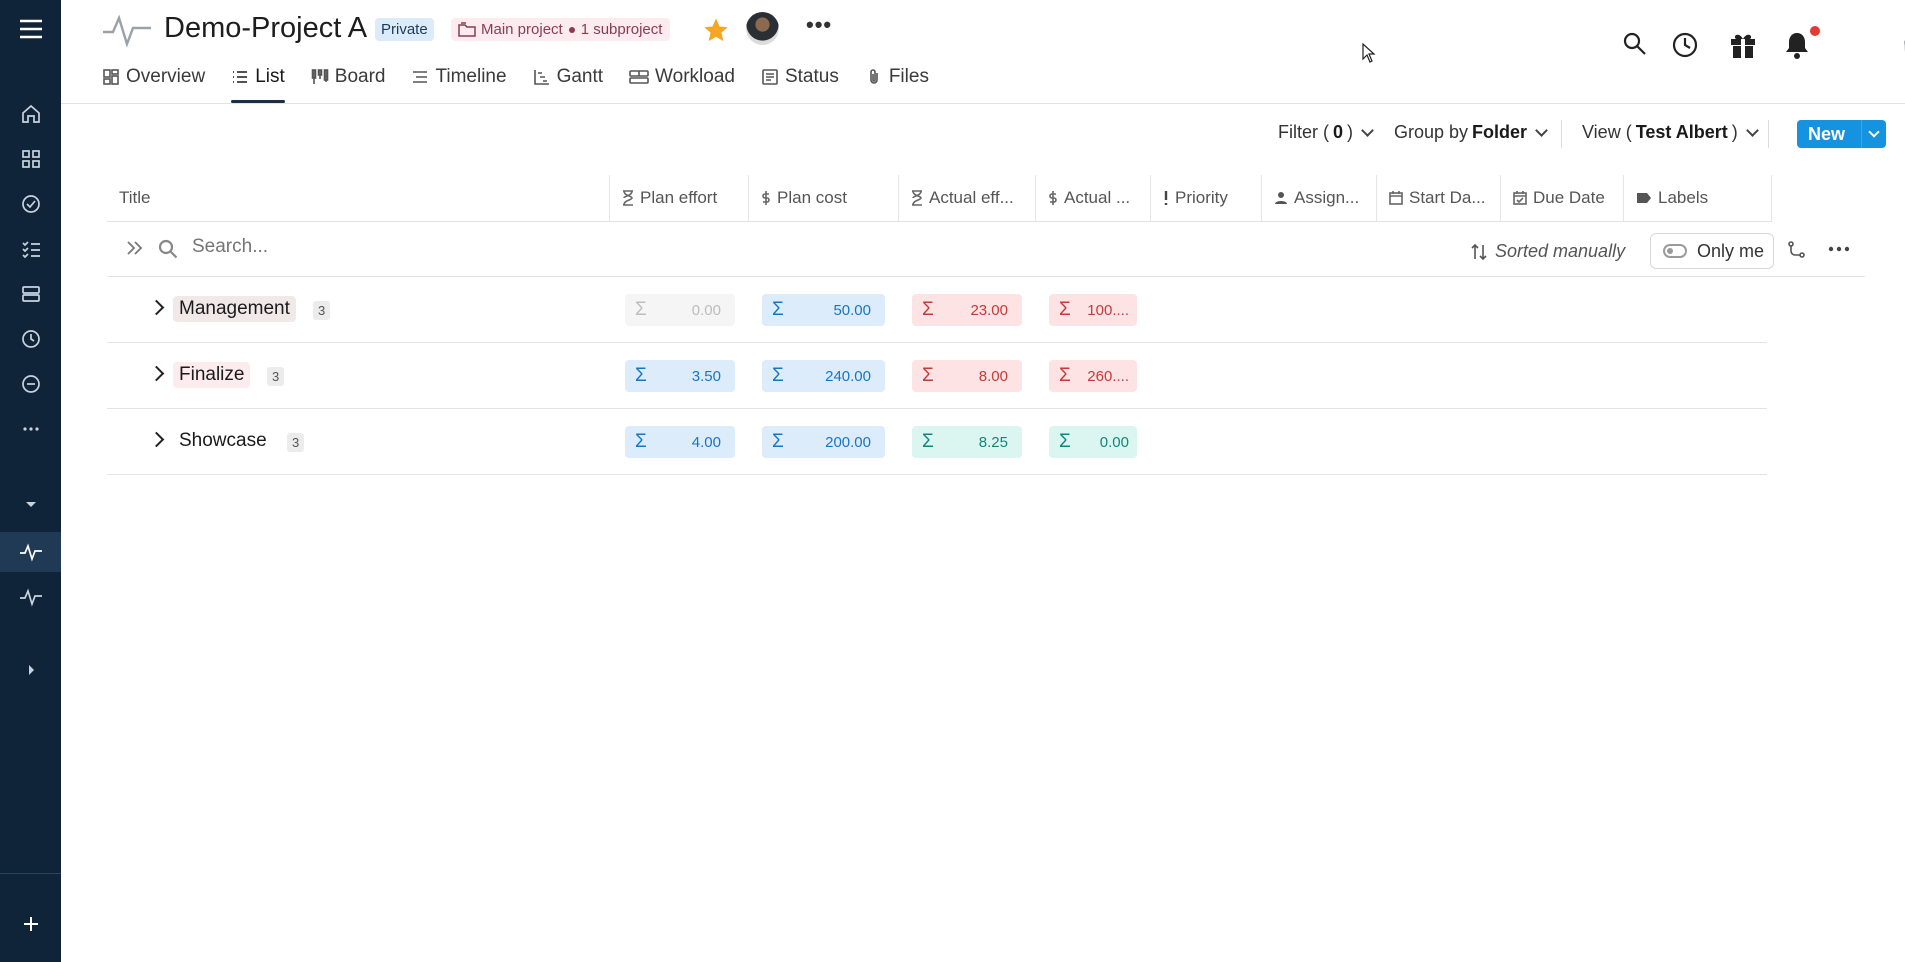  I want to click on status-icon, so click(770, 77).